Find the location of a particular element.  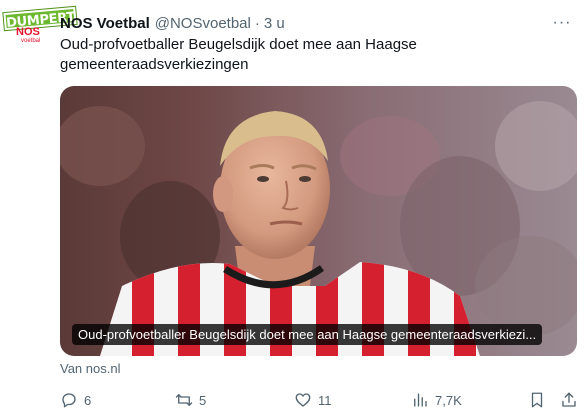

author-handle: @NOSvoetbal is located at coordinates (203, 23).